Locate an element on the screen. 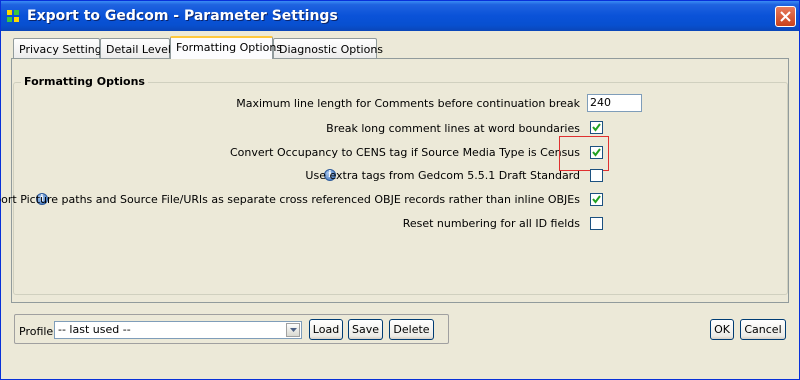 This screenshot has width=800, height=380. close-button is located at coordinates (785, 16).